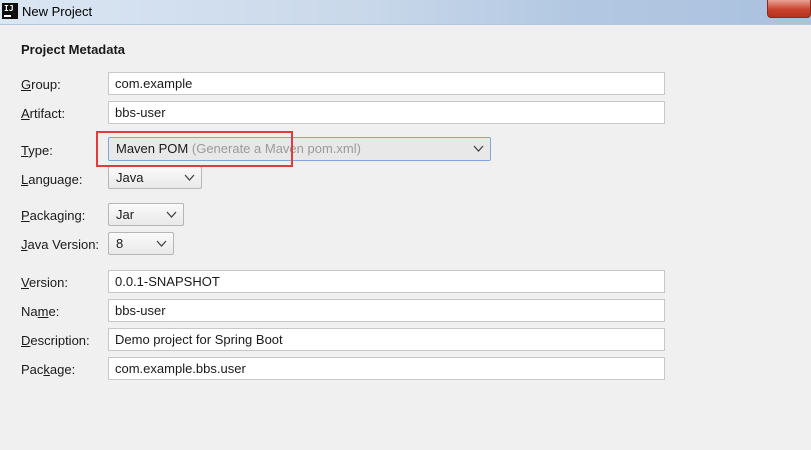 This screenshot has width=811, height=450. I want to click on type-dropdown: Maven POM (Generate a Maven pom.xml), so click(299, 149).